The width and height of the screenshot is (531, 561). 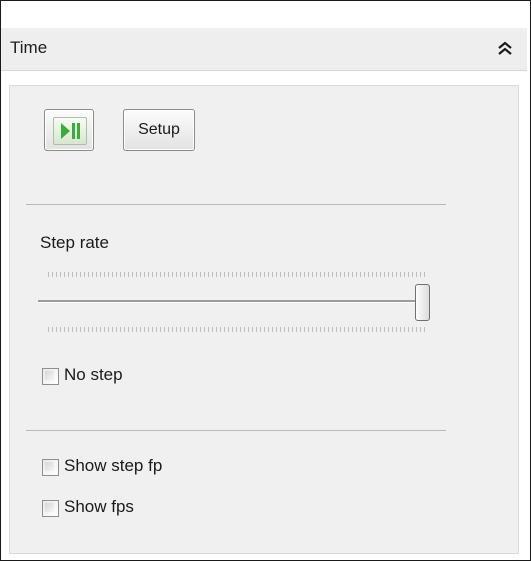 I want to click on slider-track, so click(x=233, y=301).